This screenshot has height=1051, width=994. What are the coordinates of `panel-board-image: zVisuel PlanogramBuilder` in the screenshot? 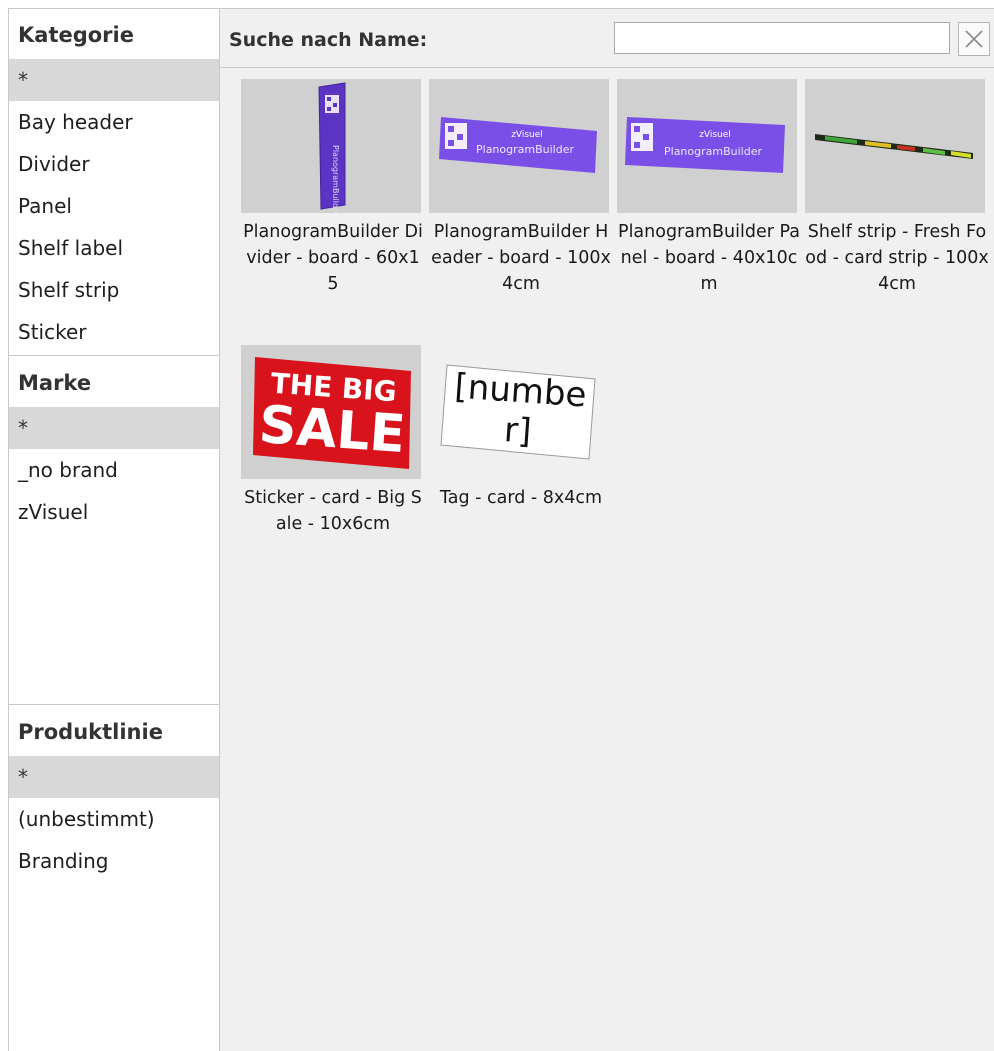 It's located at (705, 145).